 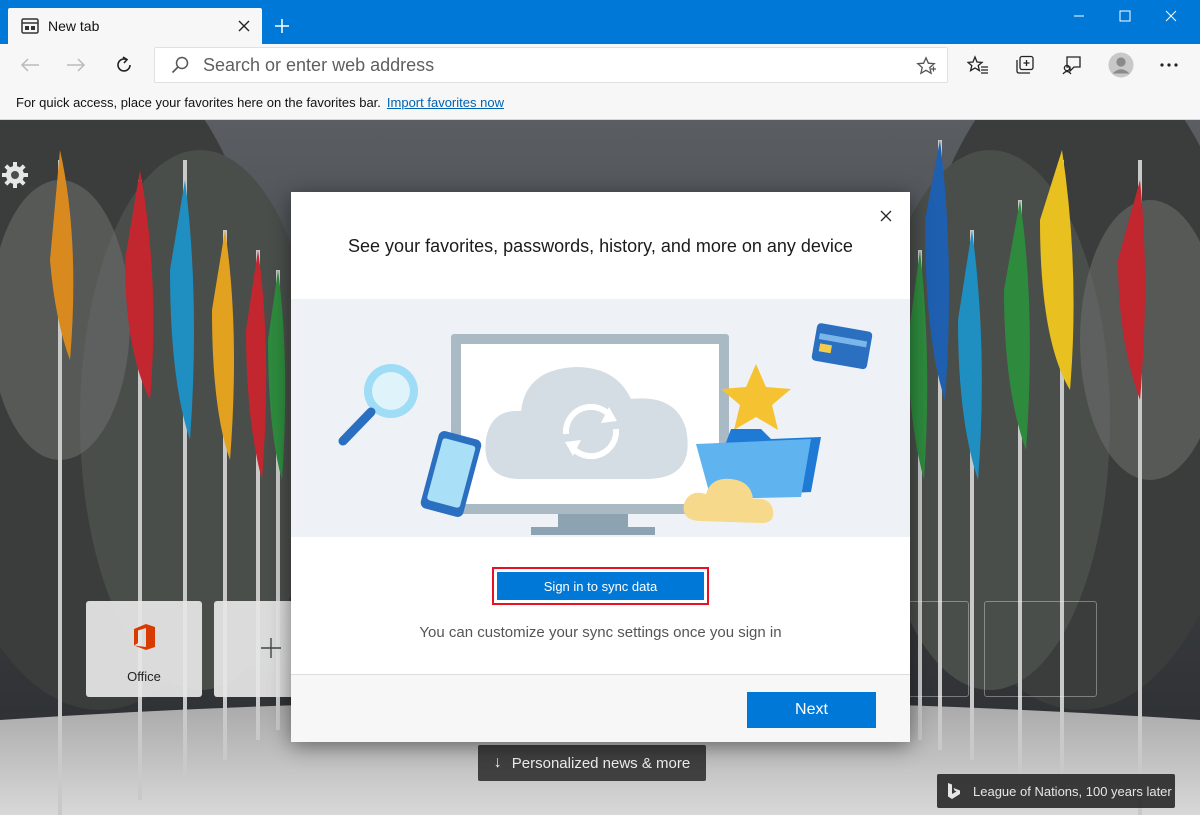 What do you see at coordinates (144, 676) in the screenshot?
I see `tile-label-office: Office` at bounding box center [144, 676].